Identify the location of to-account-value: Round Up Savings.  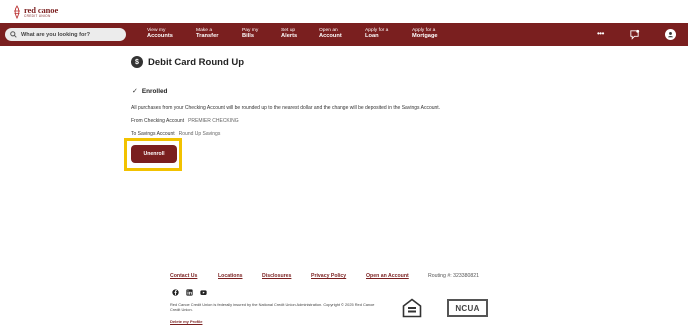
(199, 134).